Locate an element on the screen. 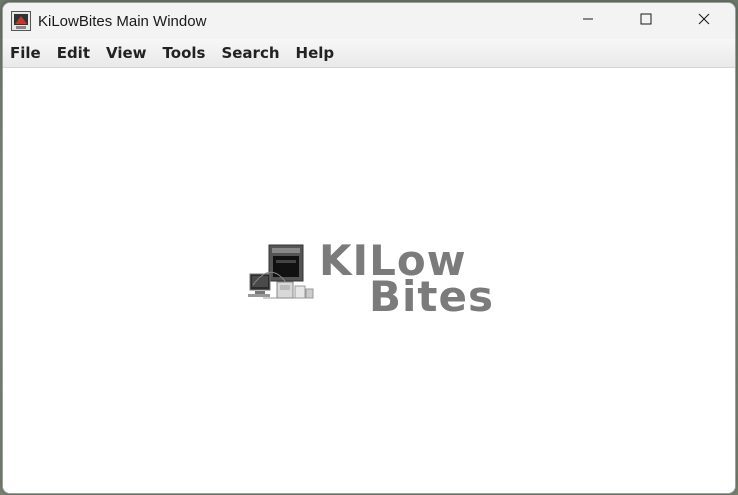 This screenshot has height=495, width=738. minimize-button is located at coordinates (588, 21).